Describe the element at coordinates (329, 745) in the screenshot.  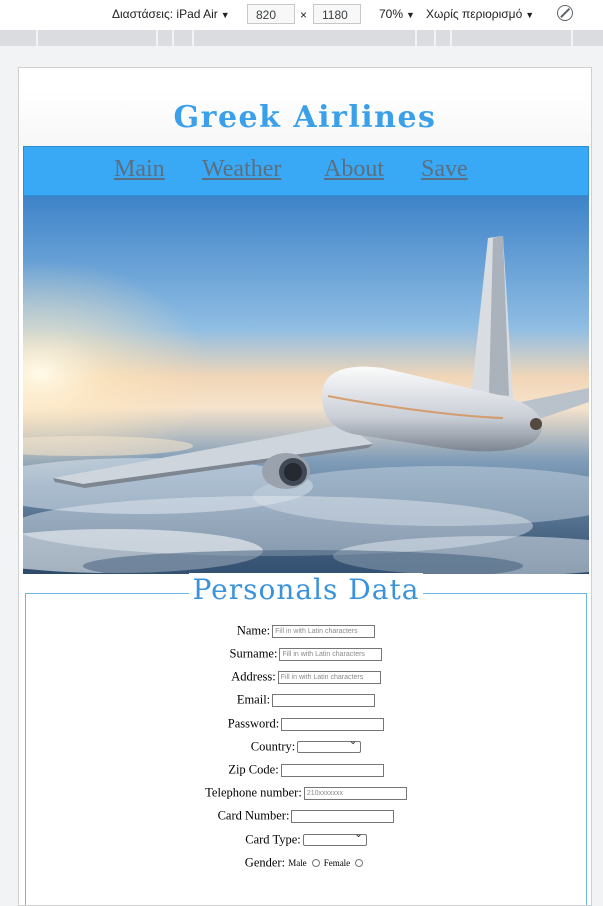
I see `country-select` at that location.